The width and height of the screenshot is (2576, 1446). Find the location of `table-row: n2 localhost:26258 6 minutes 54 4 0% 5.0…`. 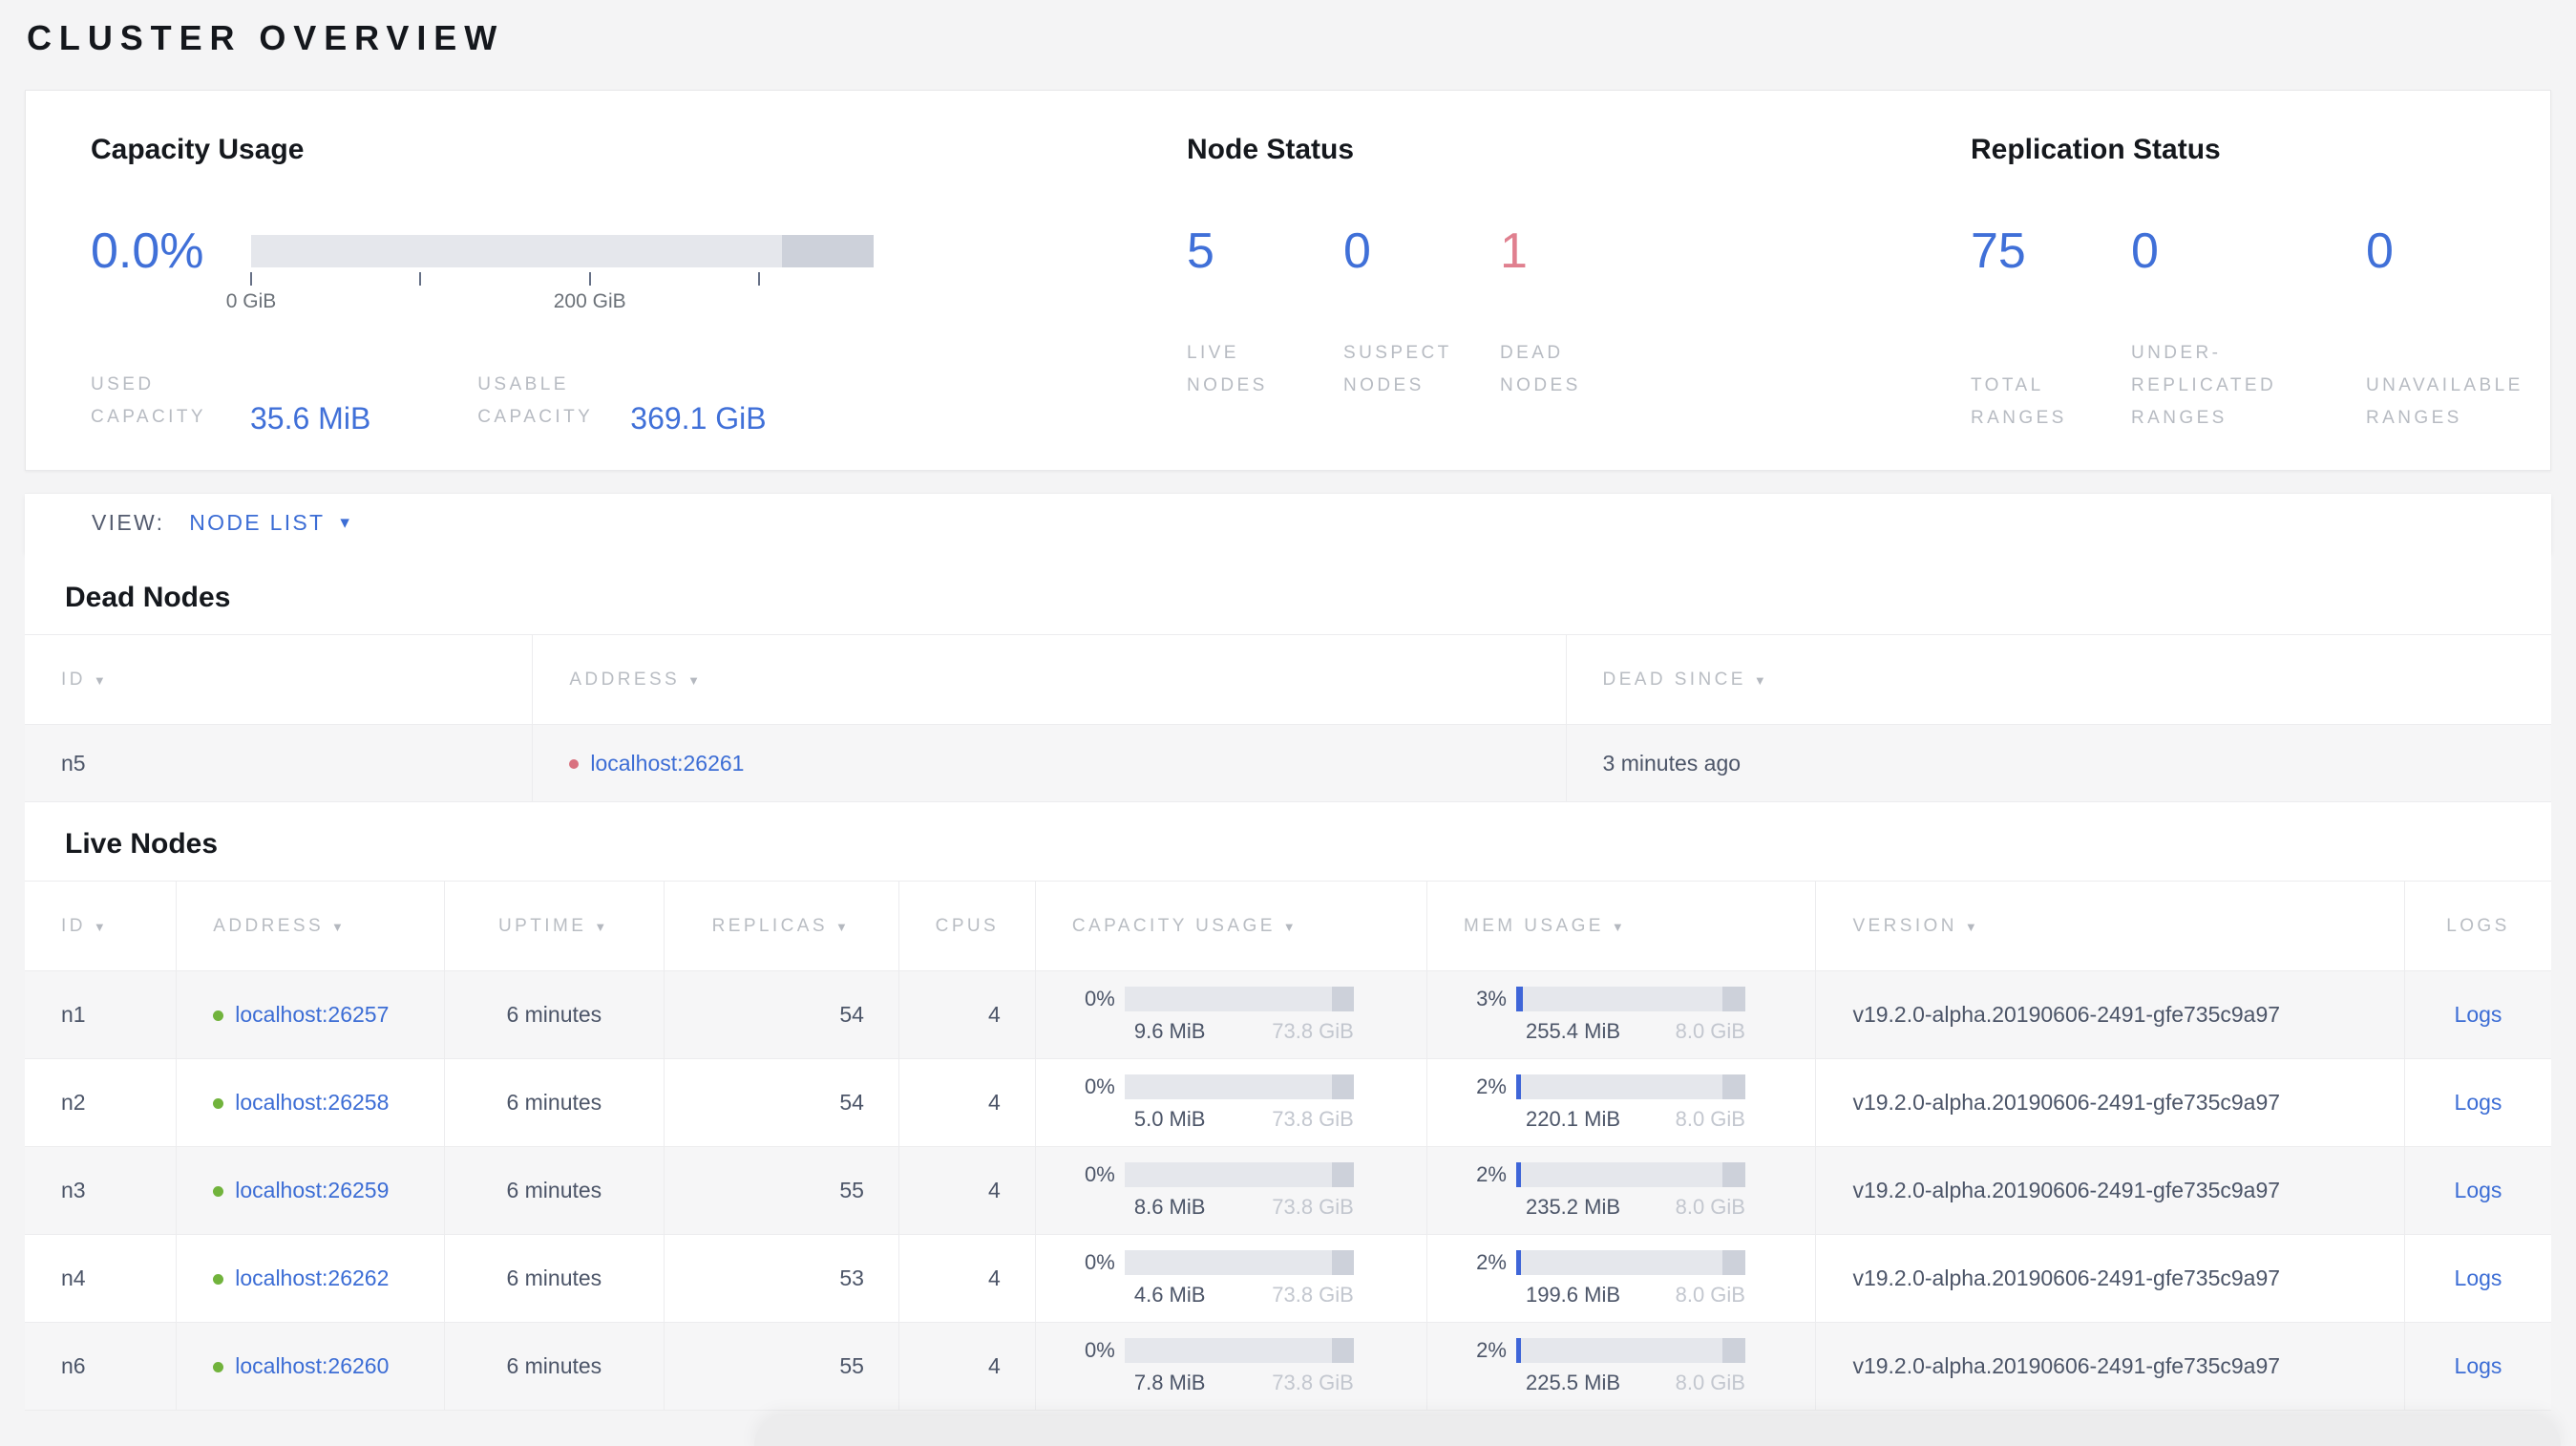

table-row: n2 localhost:26258 6 minutes 54 4 0% 5.0… is located at coordinates (1288, 1102).